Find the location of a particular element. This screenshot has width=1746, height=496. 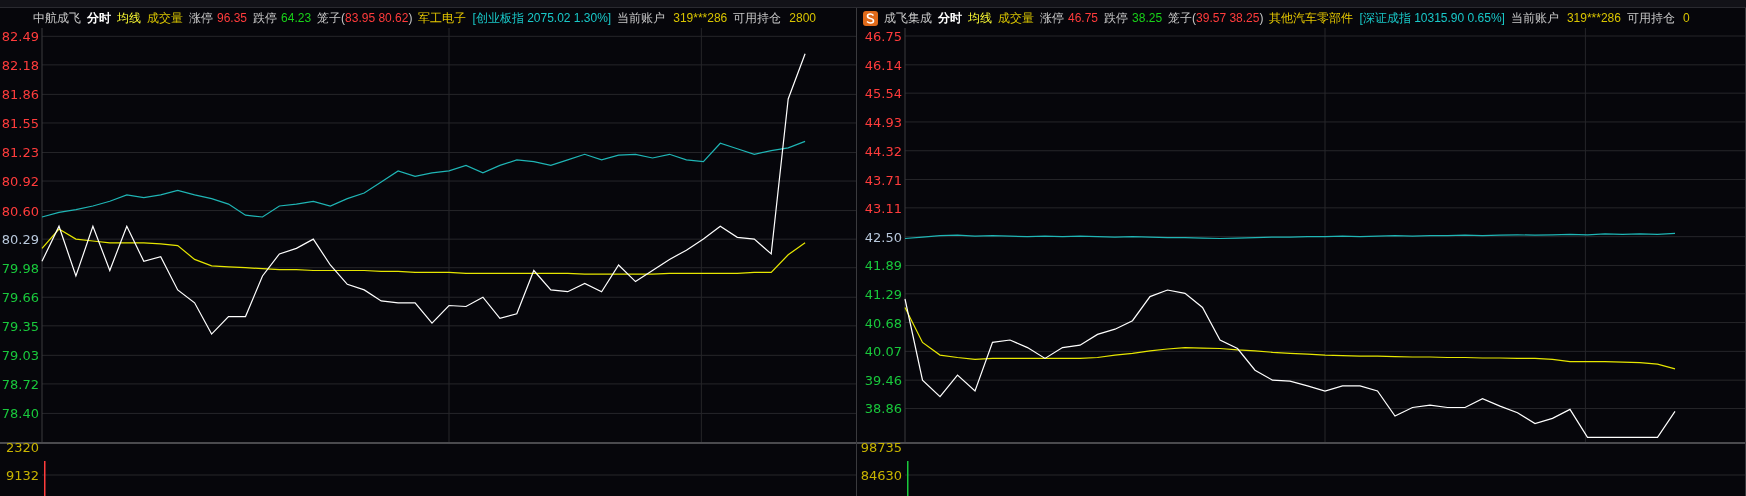

price-axis-label: 78.40 is located at coordinates (20, 414).